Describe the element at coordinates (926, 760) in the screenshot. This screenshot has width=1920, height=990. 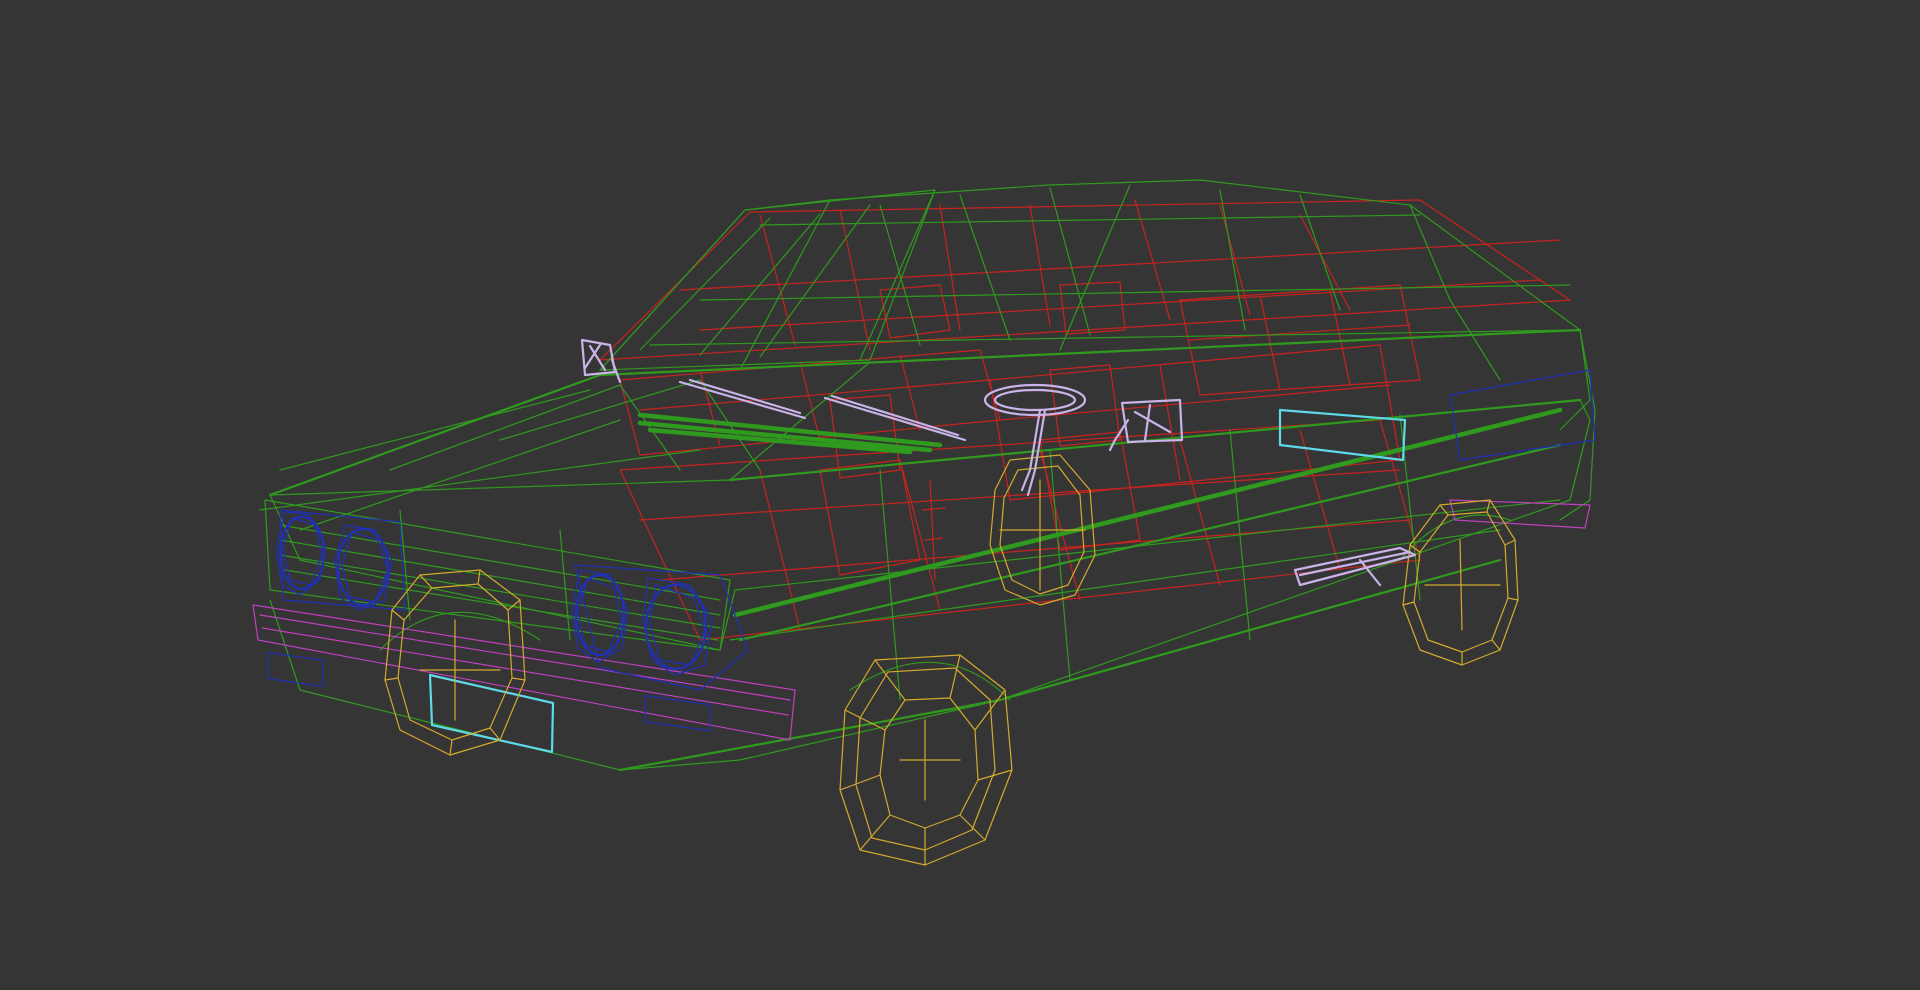
I see `wheel-front-left` at that location.